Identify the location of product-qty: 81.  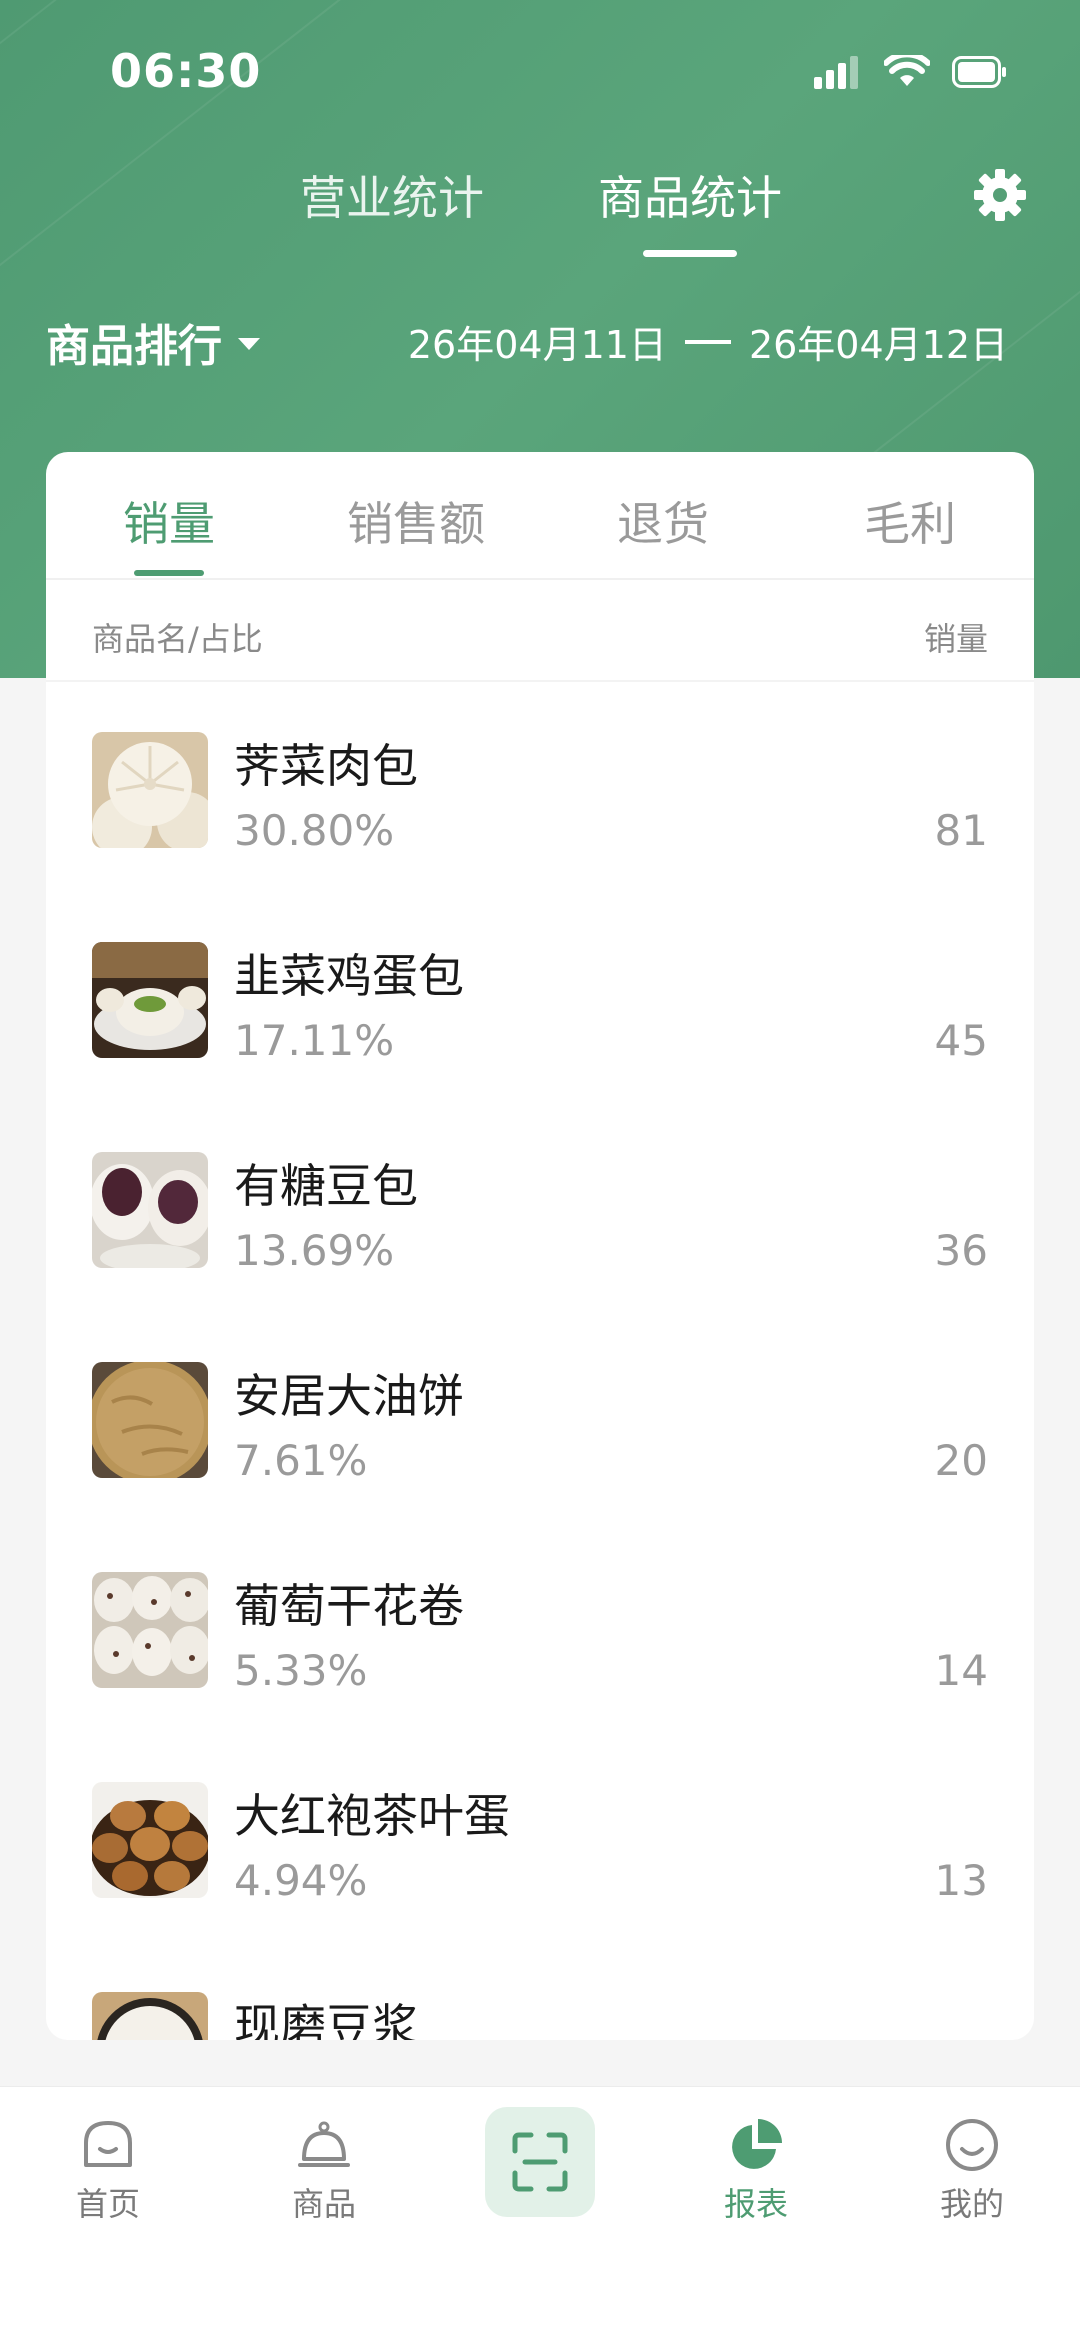
(961, 830).